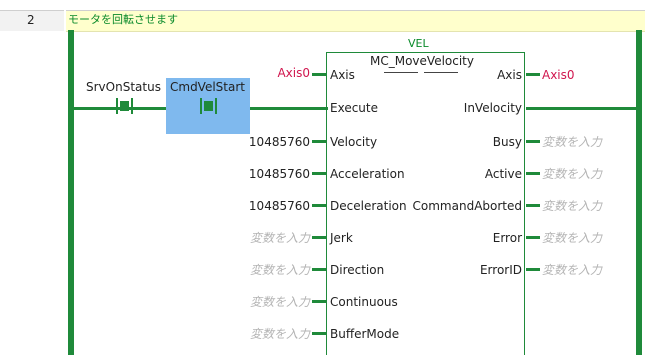  Describe the element at coordinates (572, 238) in the screenshot. I see `output-var-error: 変数を入力` at that location.